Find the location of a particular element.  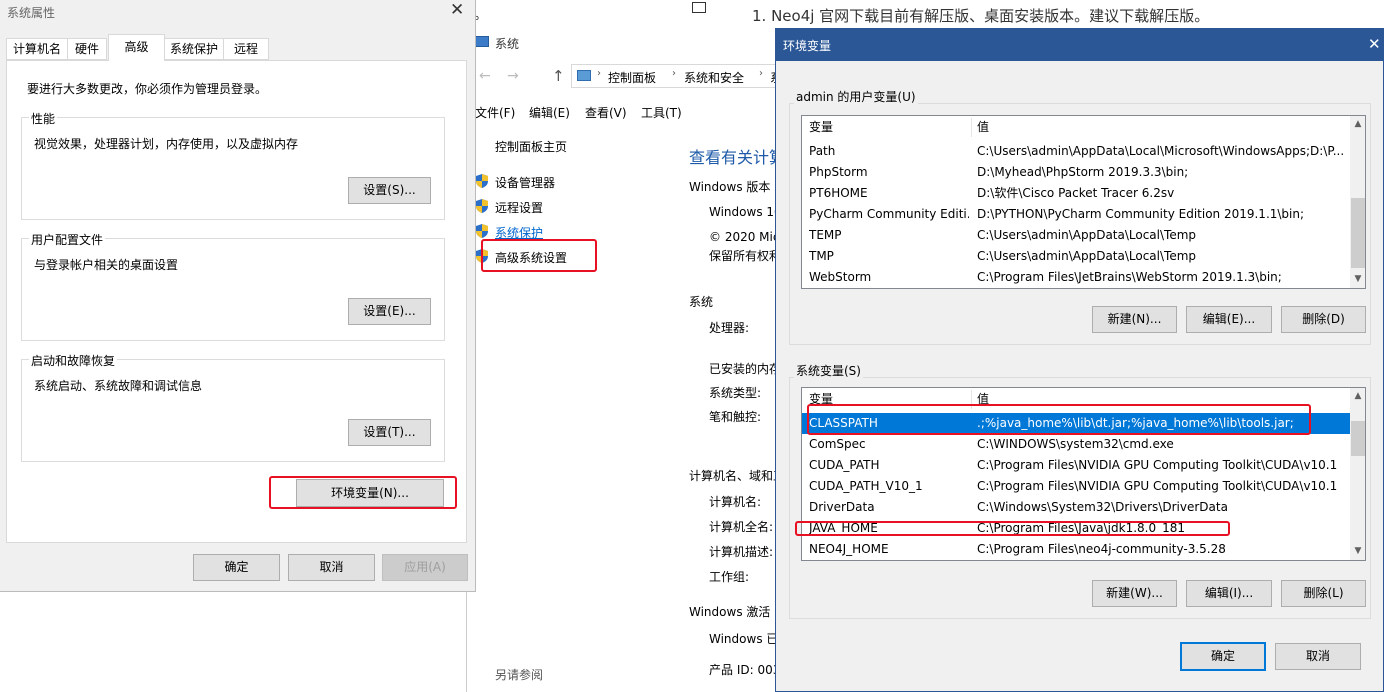

tab-computer-name: 计算机名 is located at coordinates (37, 49).